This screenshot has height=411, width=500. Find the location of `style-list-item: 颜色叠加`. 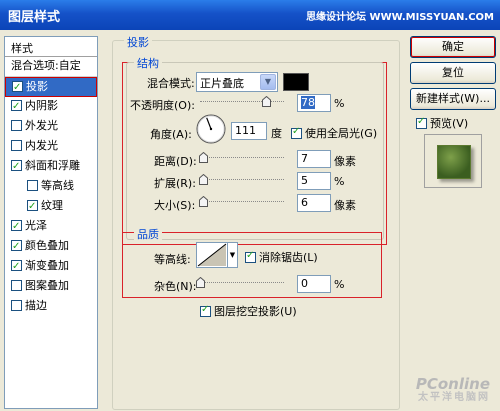

style-list-item: 颜色叠加 is located at coordinates (51, 247).